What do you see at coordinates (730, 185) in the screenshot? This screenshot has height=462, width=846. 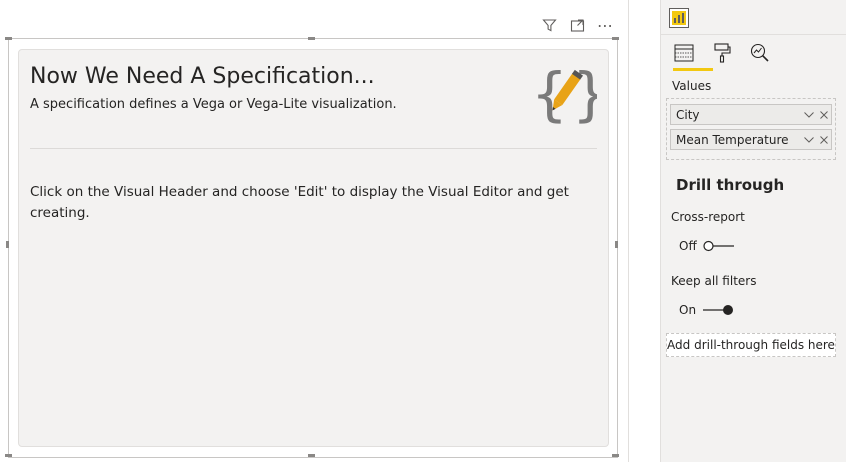 I see `drill-through-heading: Drill through` at bounding box center [730, 185].